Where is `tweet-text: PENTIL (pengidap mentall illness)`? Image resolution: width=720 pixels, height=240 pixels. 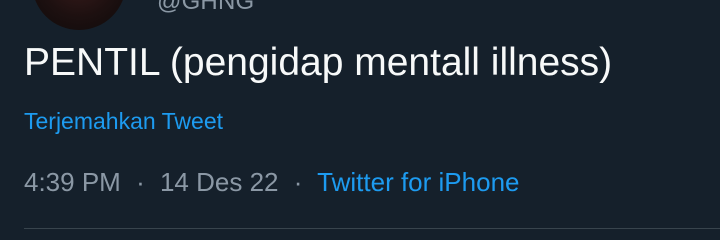 tweet-text: PENTIL (pengidap mentall illness) is located at coordinates (318, 62).